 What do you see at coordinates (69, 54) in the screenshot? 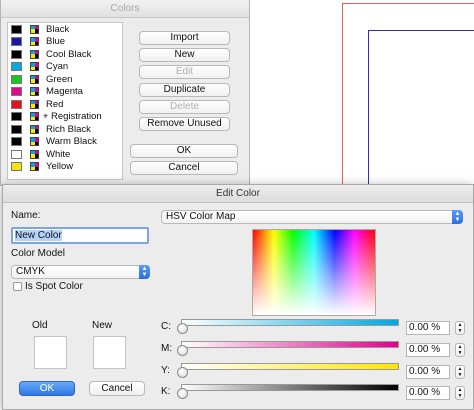
I see `color-name: Cool Black` at bounding box center [69, 54].